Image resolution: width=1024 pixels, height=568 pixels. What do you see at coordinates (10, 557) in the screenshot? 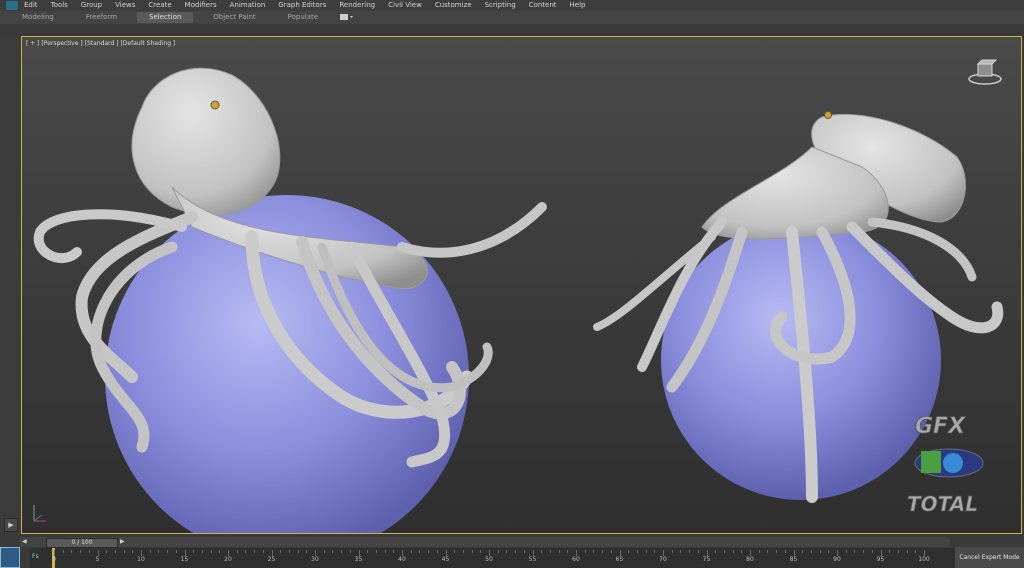
I see `mini-listener-button` at bounding box center [10, 557].